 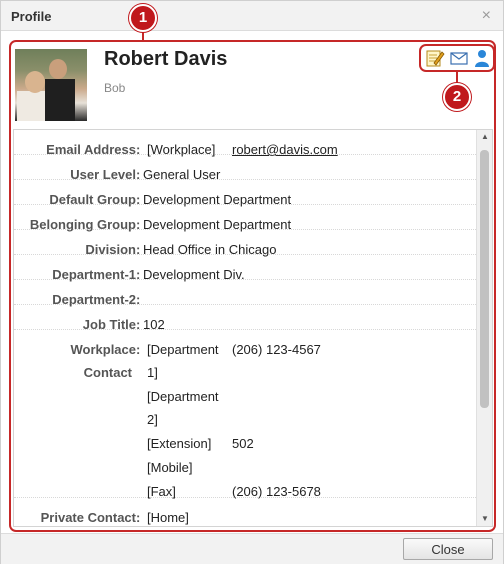 I want to click on contact-tag: 1], so click(x=152, y=372).